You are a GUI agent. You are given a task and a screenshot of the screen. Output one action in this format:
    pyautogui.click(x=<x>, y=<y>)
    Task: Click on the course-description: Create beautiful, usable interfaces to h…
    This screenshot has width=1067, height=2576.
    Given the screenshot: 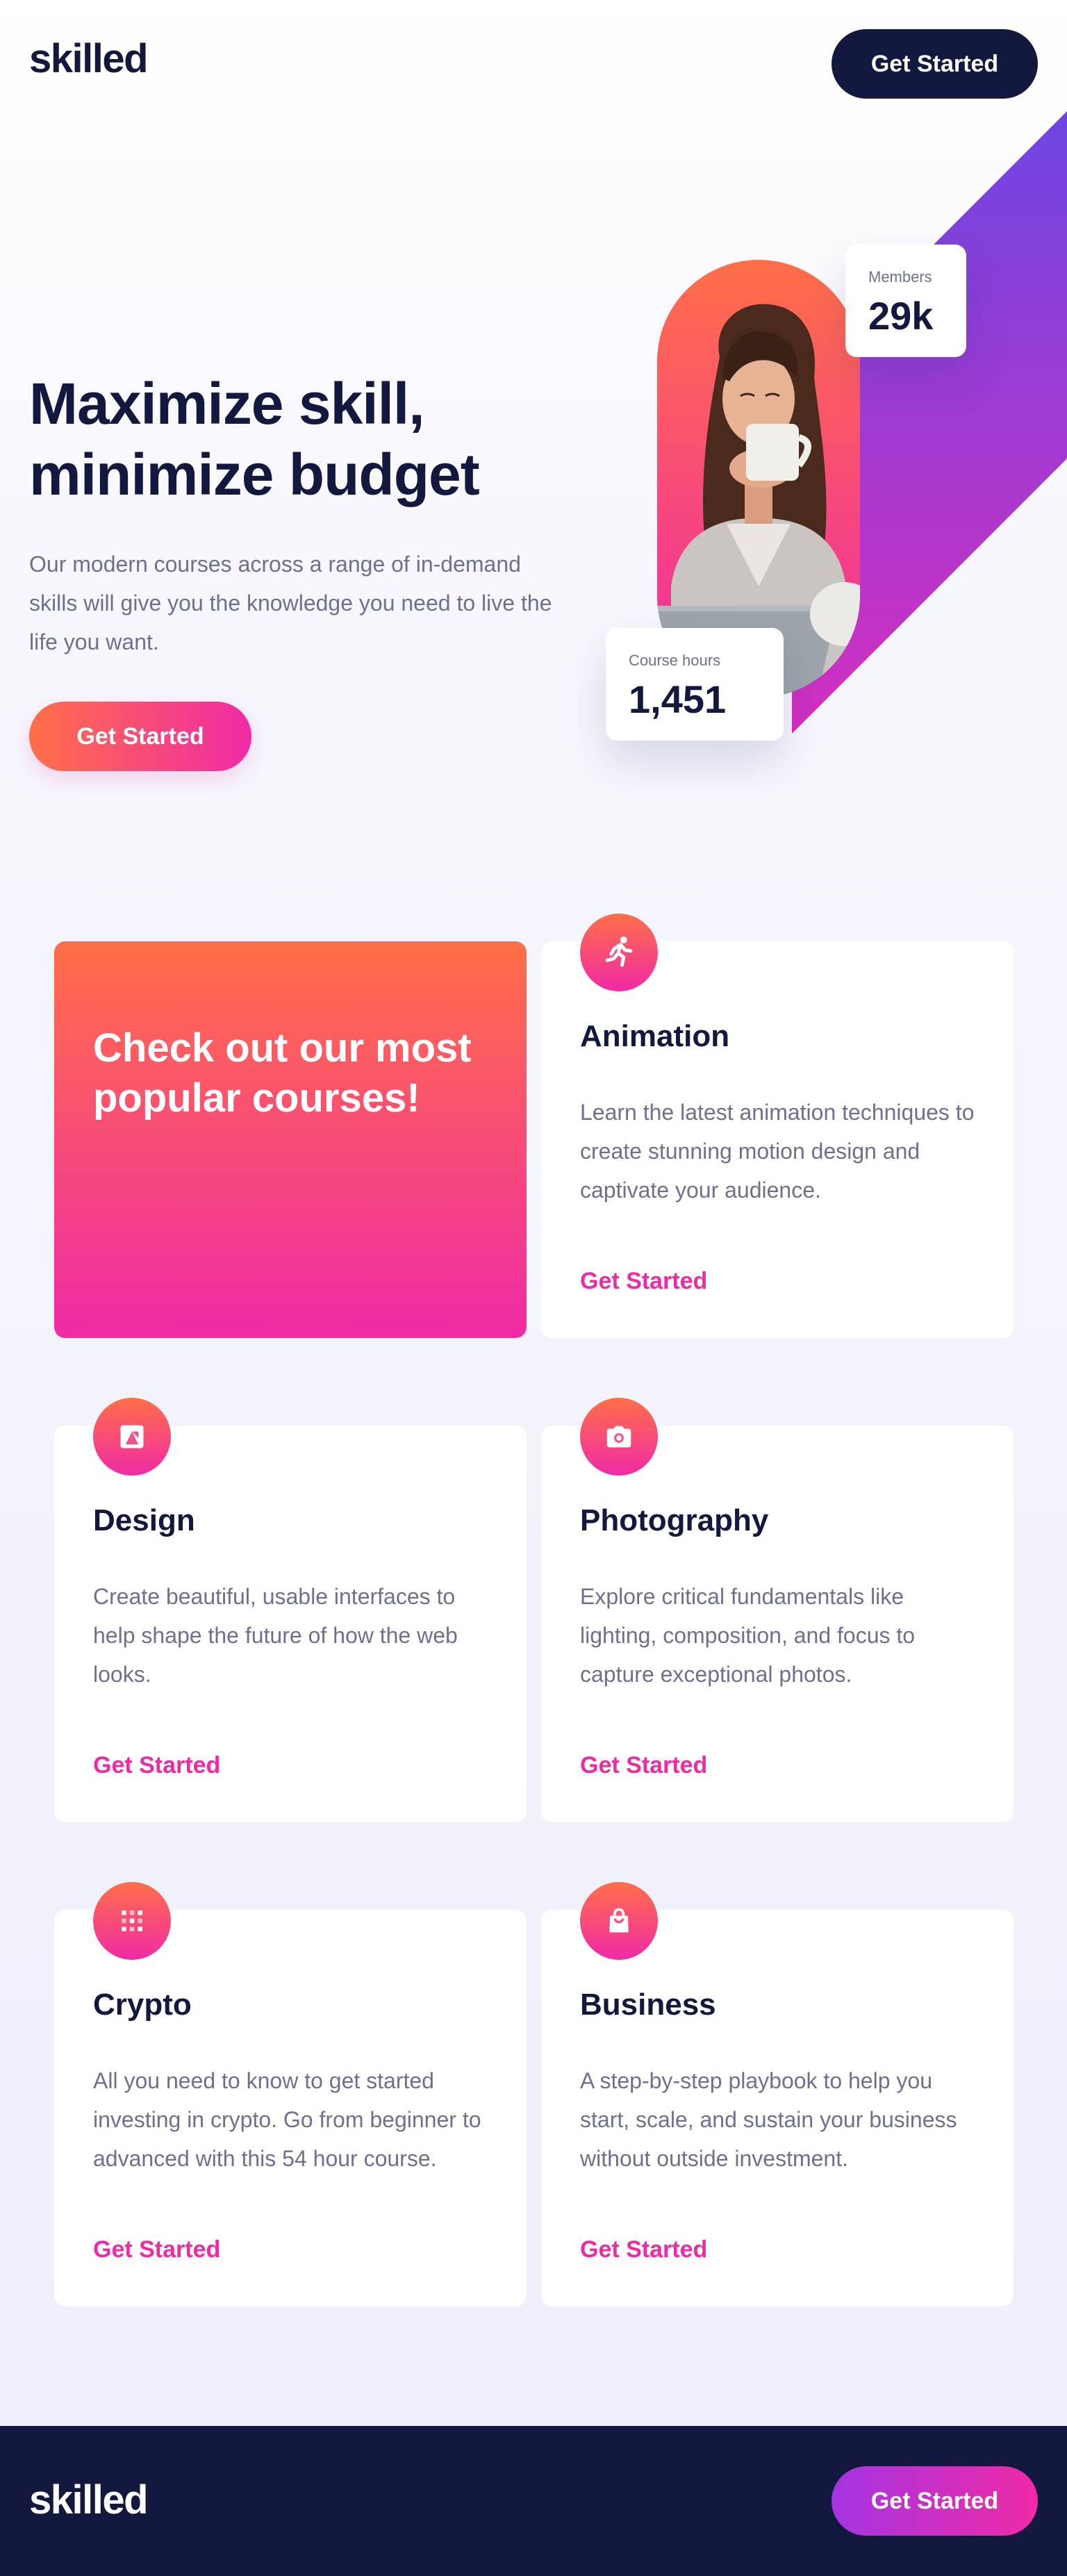 What is the action you would take?
    pyautogui.click(x=276, y=1636)
    